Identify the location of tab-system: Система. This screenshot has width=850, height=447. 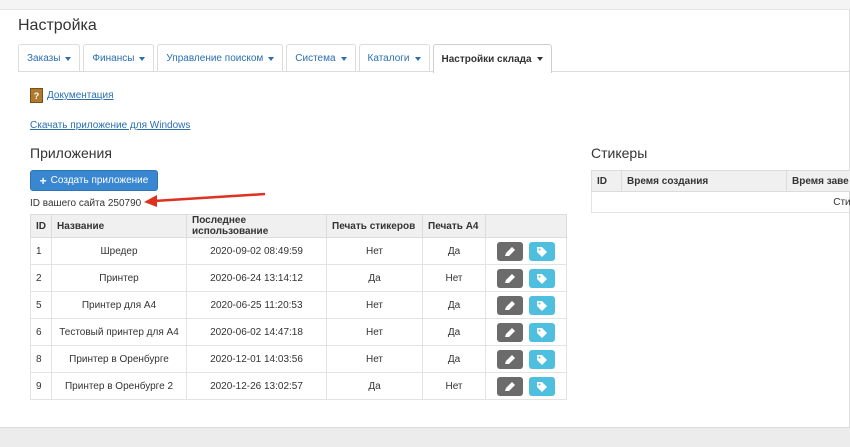
(321, 58).